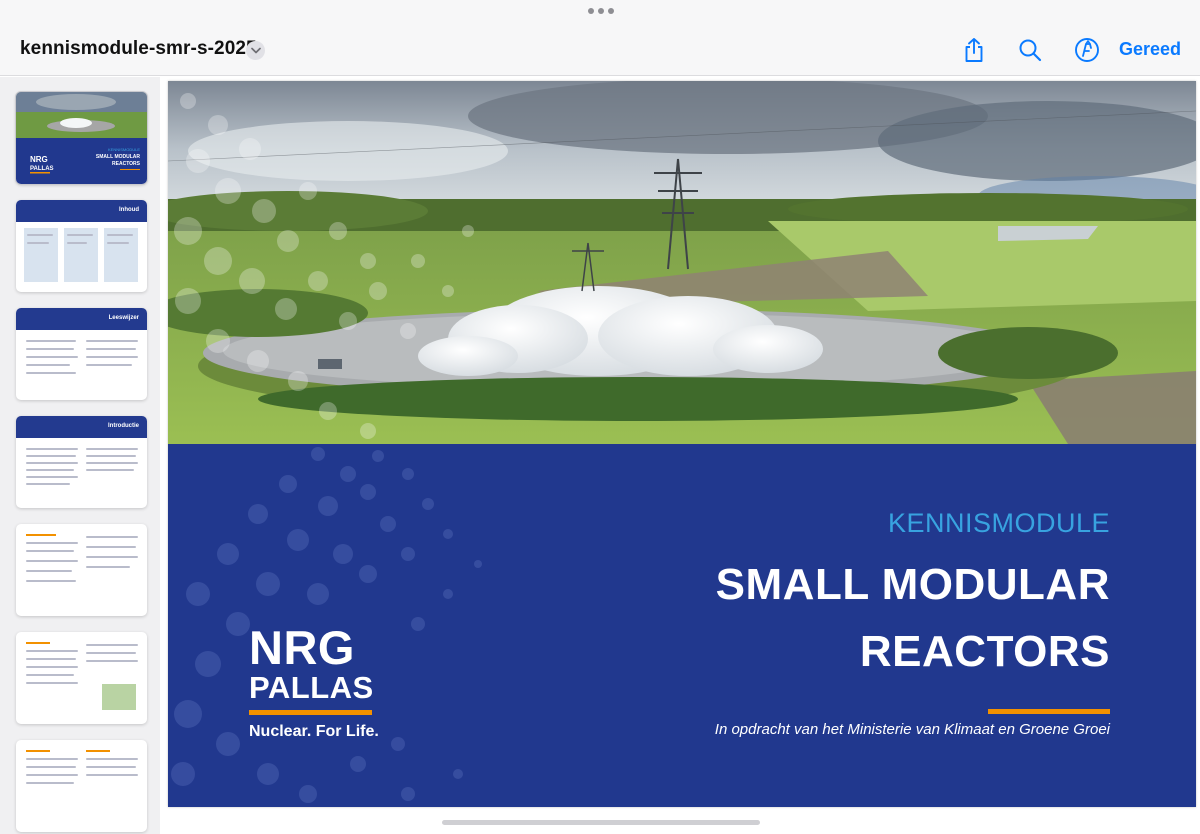 This screenshot has width=1200, height=834. I want to click on title-orange-divider, so click(1049, 711).